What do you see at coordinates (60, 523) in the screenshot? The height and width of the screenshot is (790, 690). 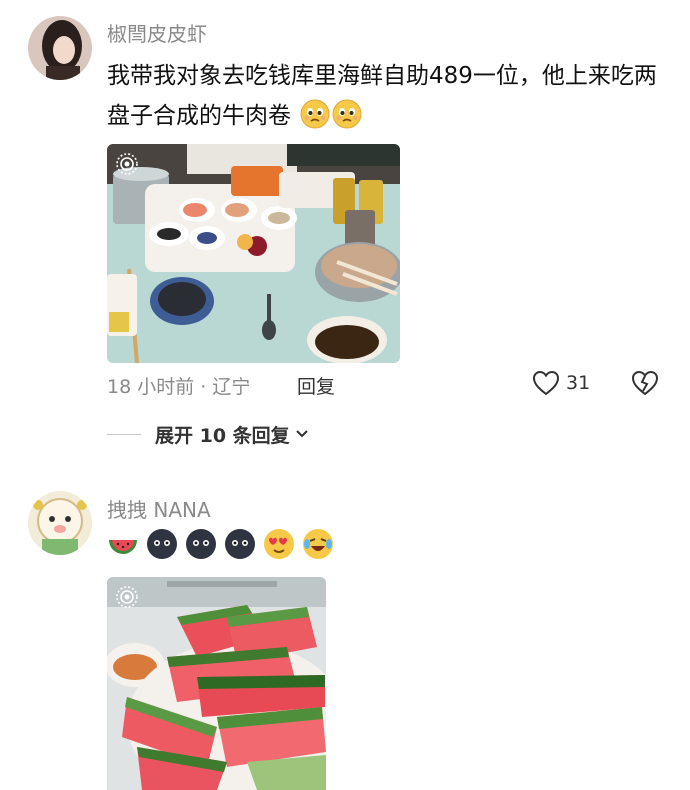 I see `avatar` at bounding box center [60, 523].